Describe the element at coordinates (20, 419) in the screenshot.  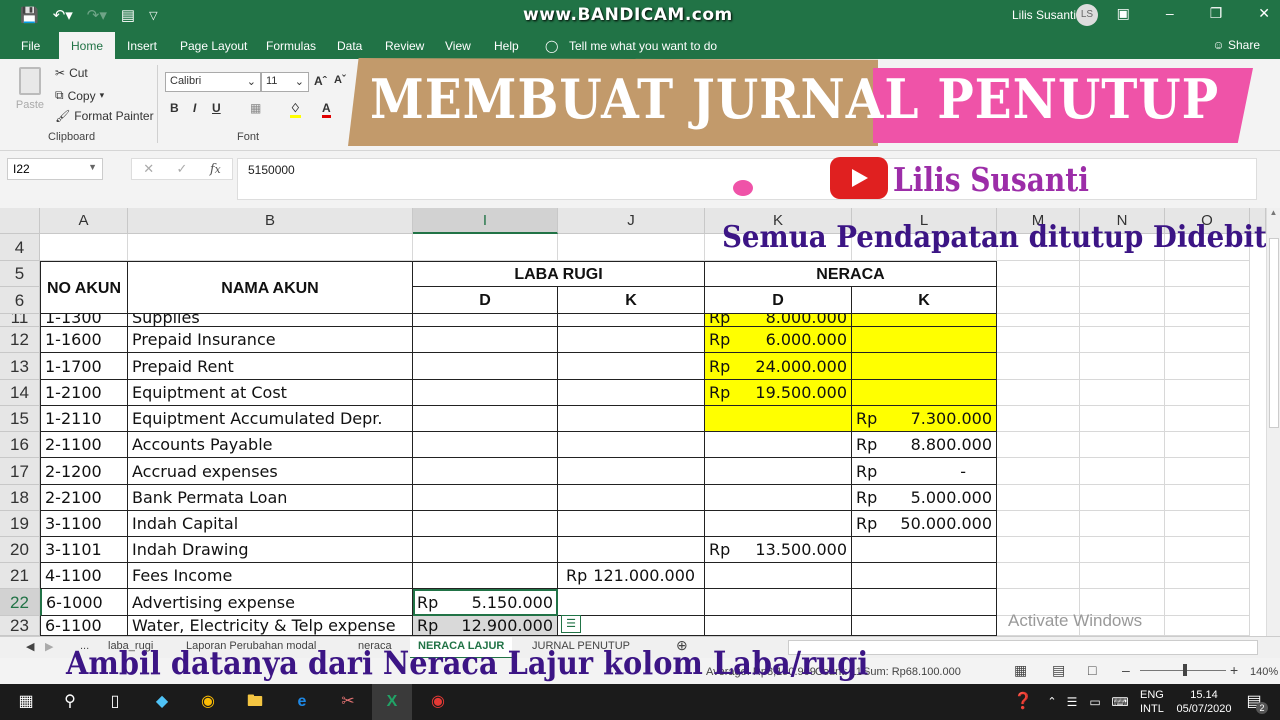
I see `row-header-15: 15` at that location.